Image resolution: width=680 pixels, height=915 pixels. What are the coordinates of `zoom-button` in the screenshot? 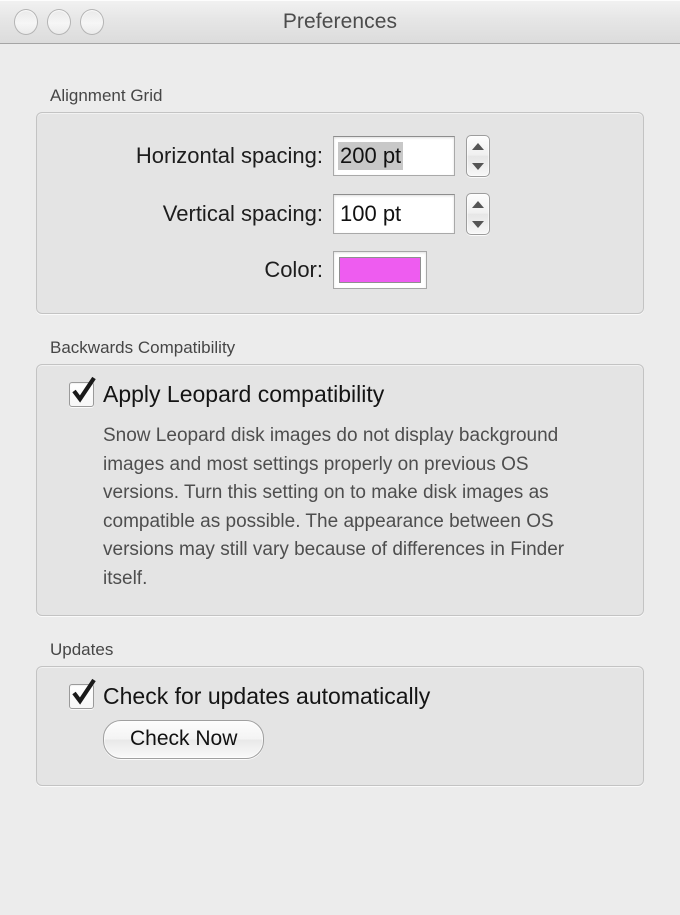 It's located at (92, 21).